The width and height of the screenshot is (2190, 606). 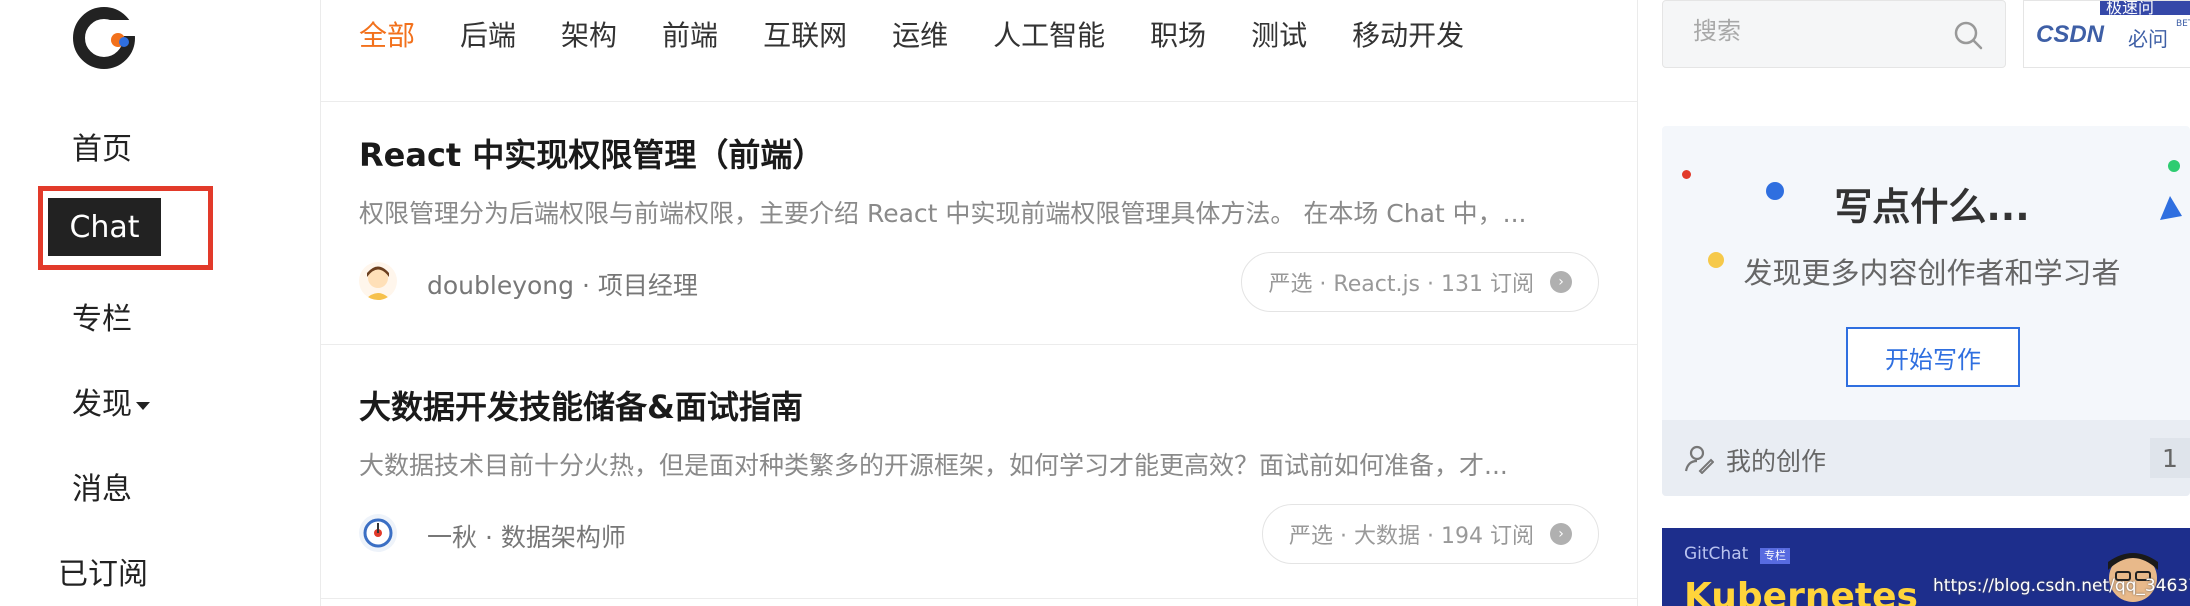 I want to click on subscription-text: 严选 · 大数据 · 194 订阅, so click(x=1411, y=536).